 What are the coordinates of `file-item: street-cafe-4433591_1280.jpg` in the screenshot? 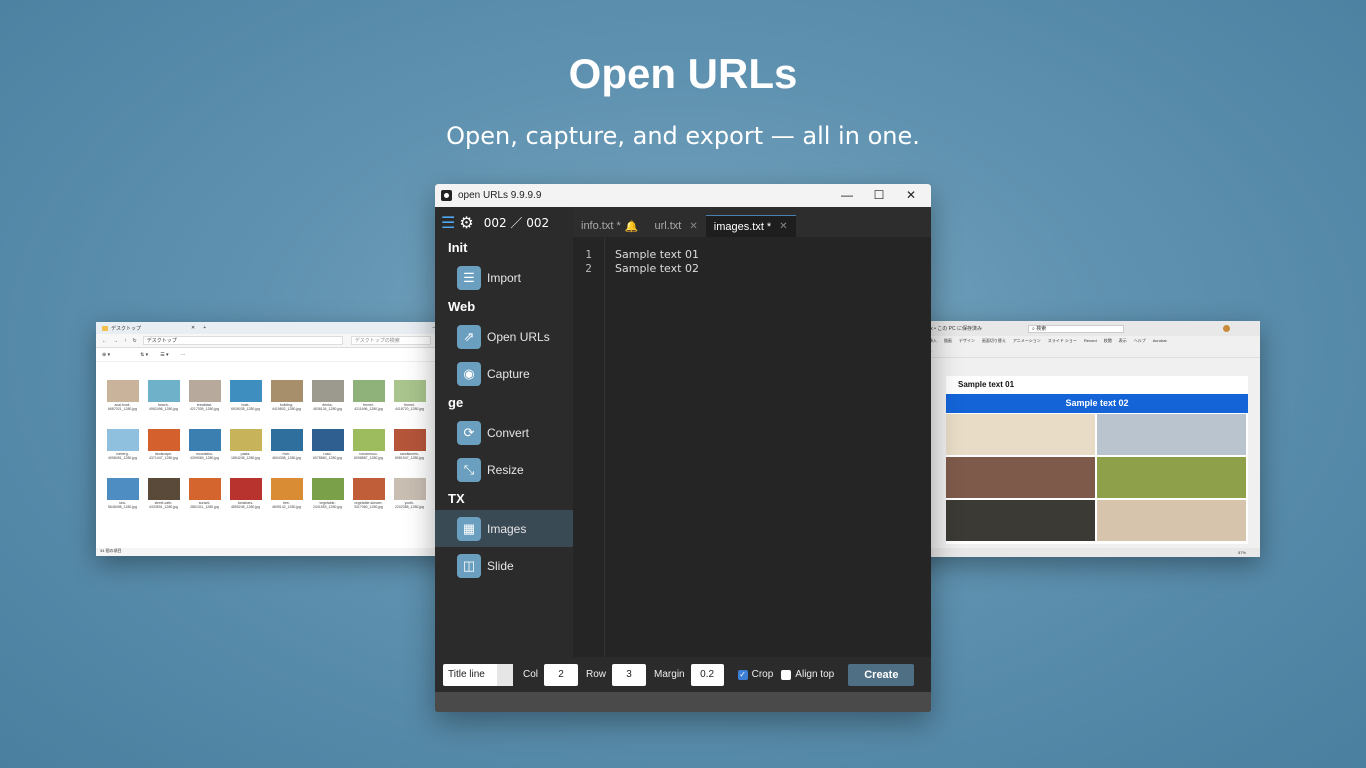 It's located at (163, 502).